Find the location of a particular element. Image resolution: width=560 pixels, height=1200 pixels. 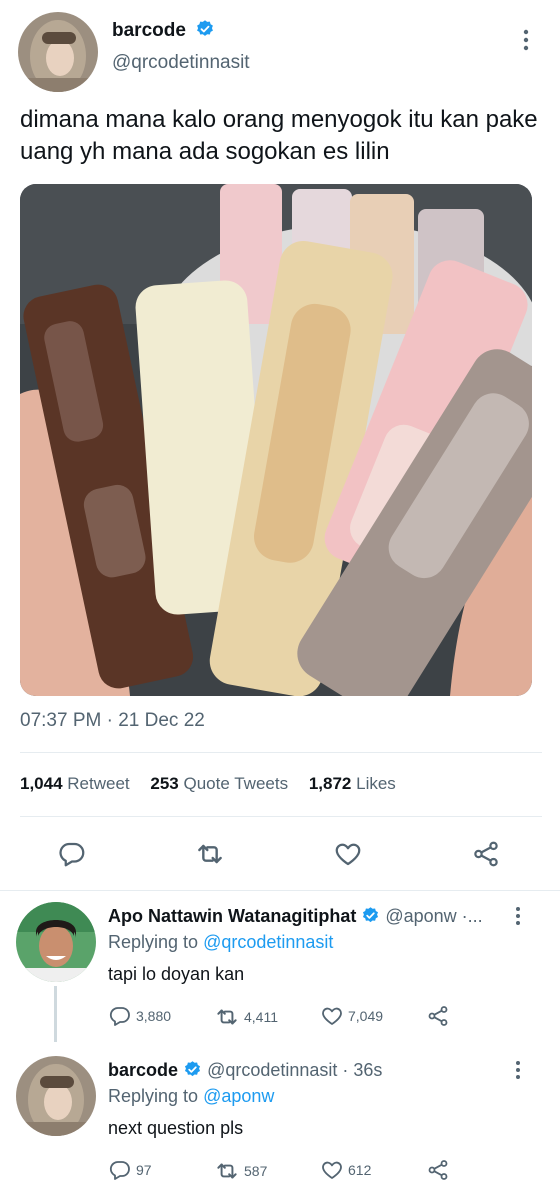

author-handle: @qrcodetinnasit is located at coordinates (181, 63).